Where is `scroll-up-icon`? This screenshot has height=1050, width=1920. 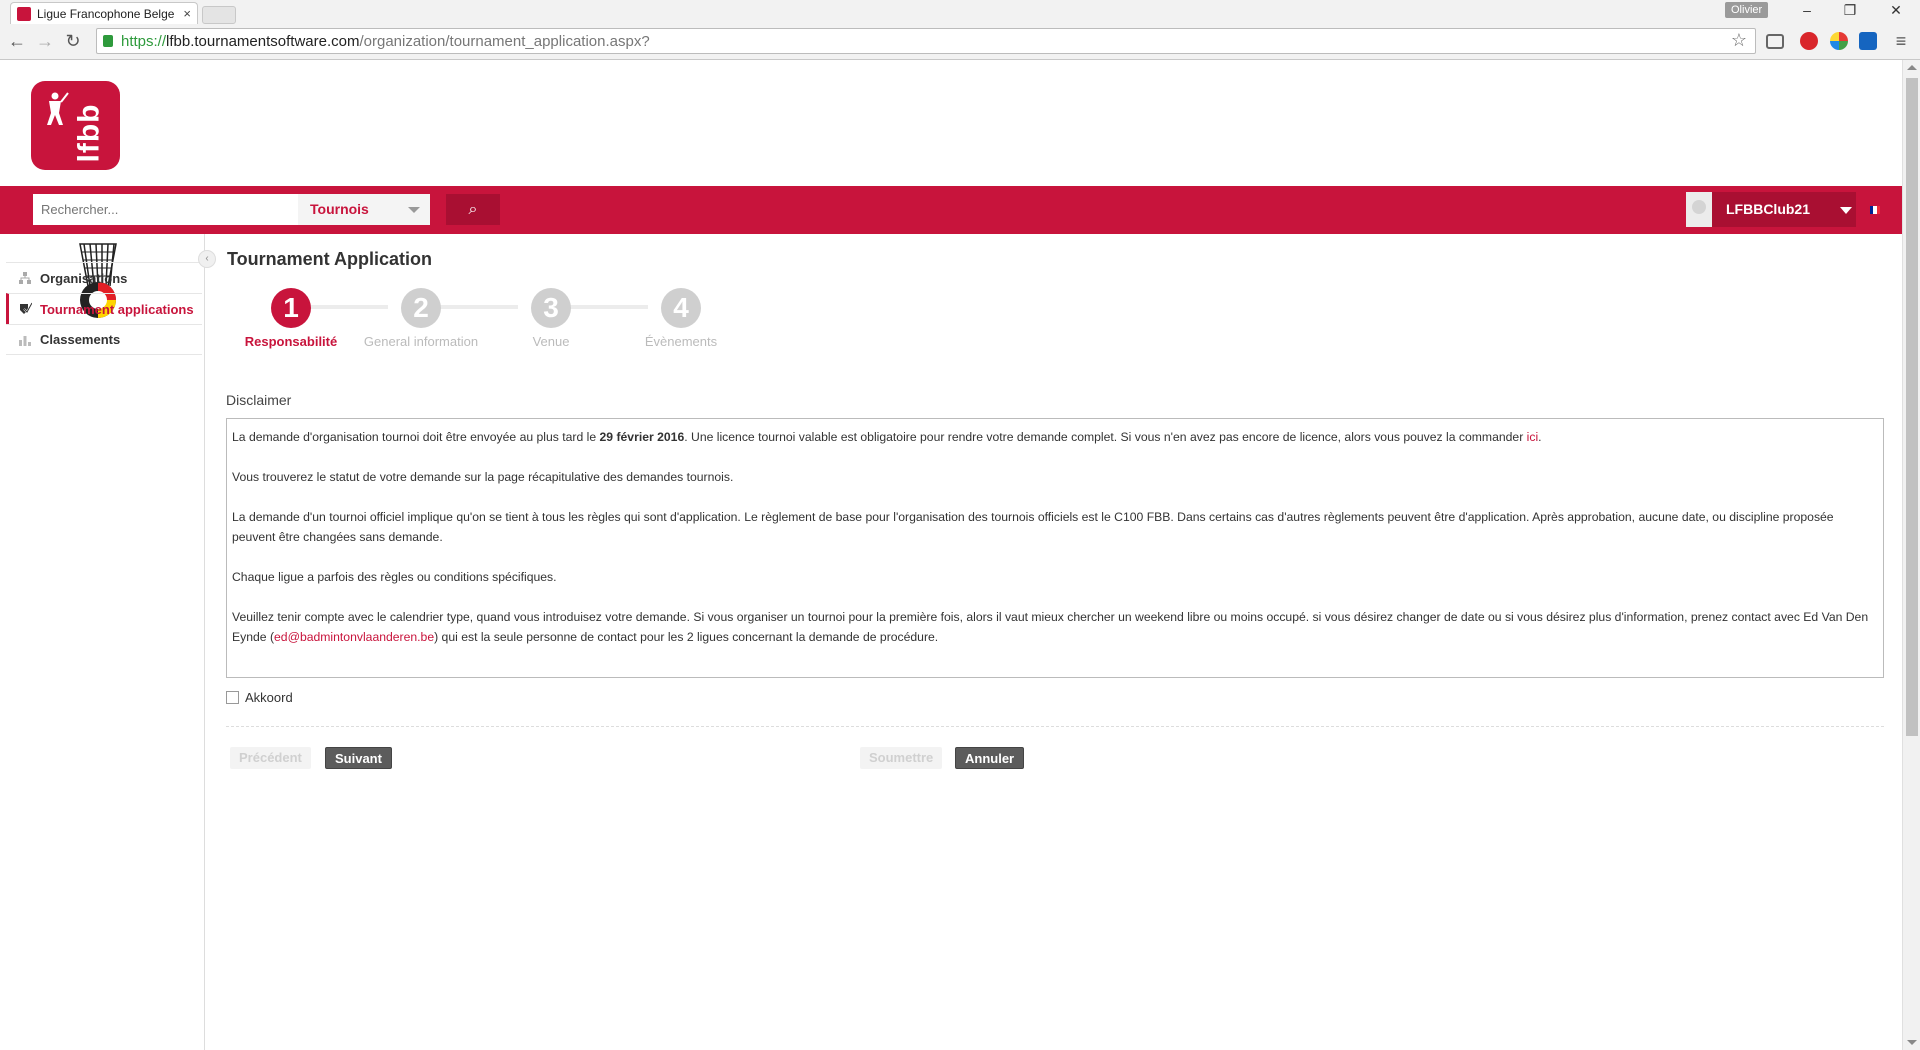 scroll-up-icon is located at coordinates (1912, 67).